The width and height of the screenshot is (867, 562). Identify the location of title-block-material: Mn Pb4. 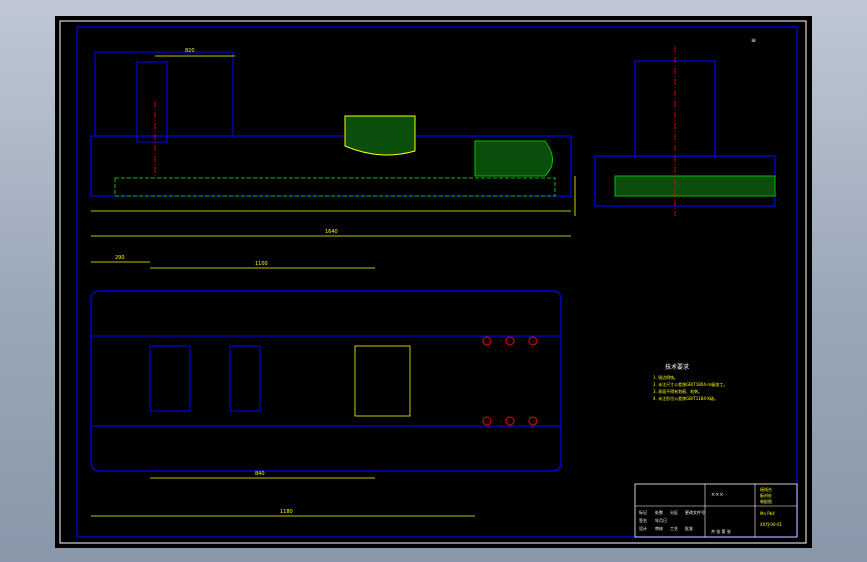
(767, 513).